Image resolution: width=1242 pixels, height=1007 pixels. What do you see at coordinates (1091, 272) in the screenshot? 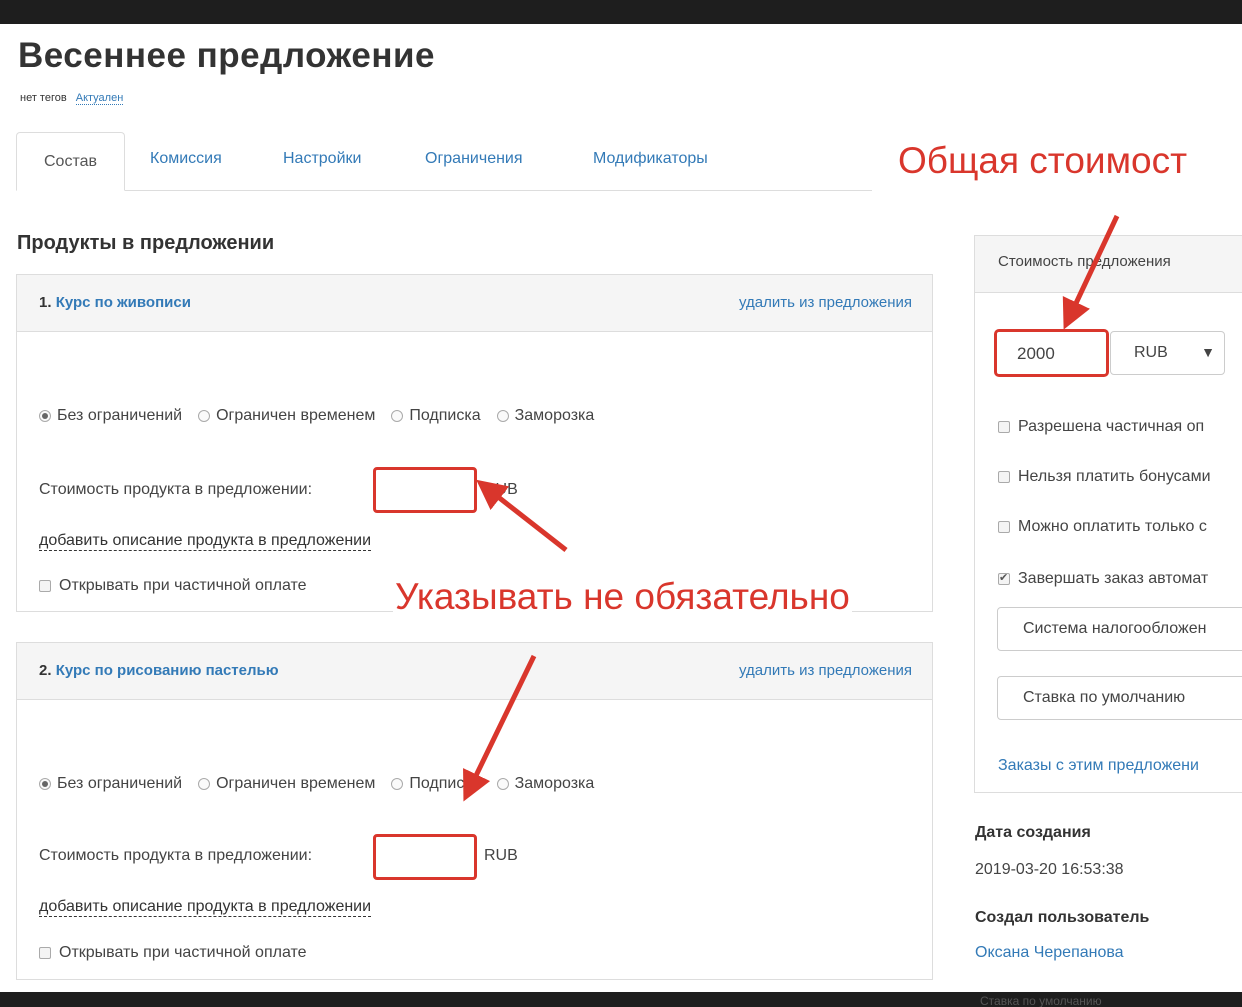
I see `arrow-to-total-cost` at bounding box center [1091, 272].